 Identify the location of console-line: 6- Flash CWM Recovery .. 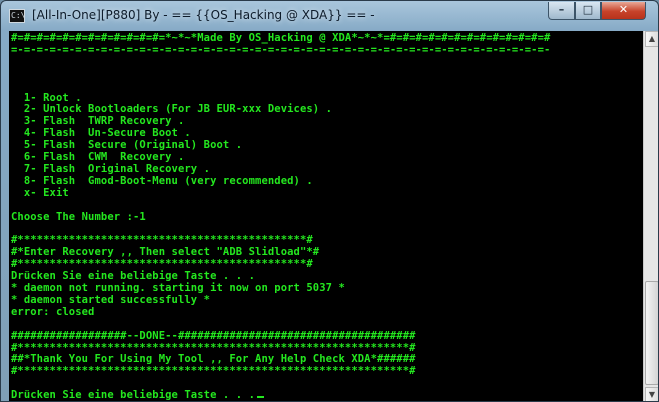
(98, 157).